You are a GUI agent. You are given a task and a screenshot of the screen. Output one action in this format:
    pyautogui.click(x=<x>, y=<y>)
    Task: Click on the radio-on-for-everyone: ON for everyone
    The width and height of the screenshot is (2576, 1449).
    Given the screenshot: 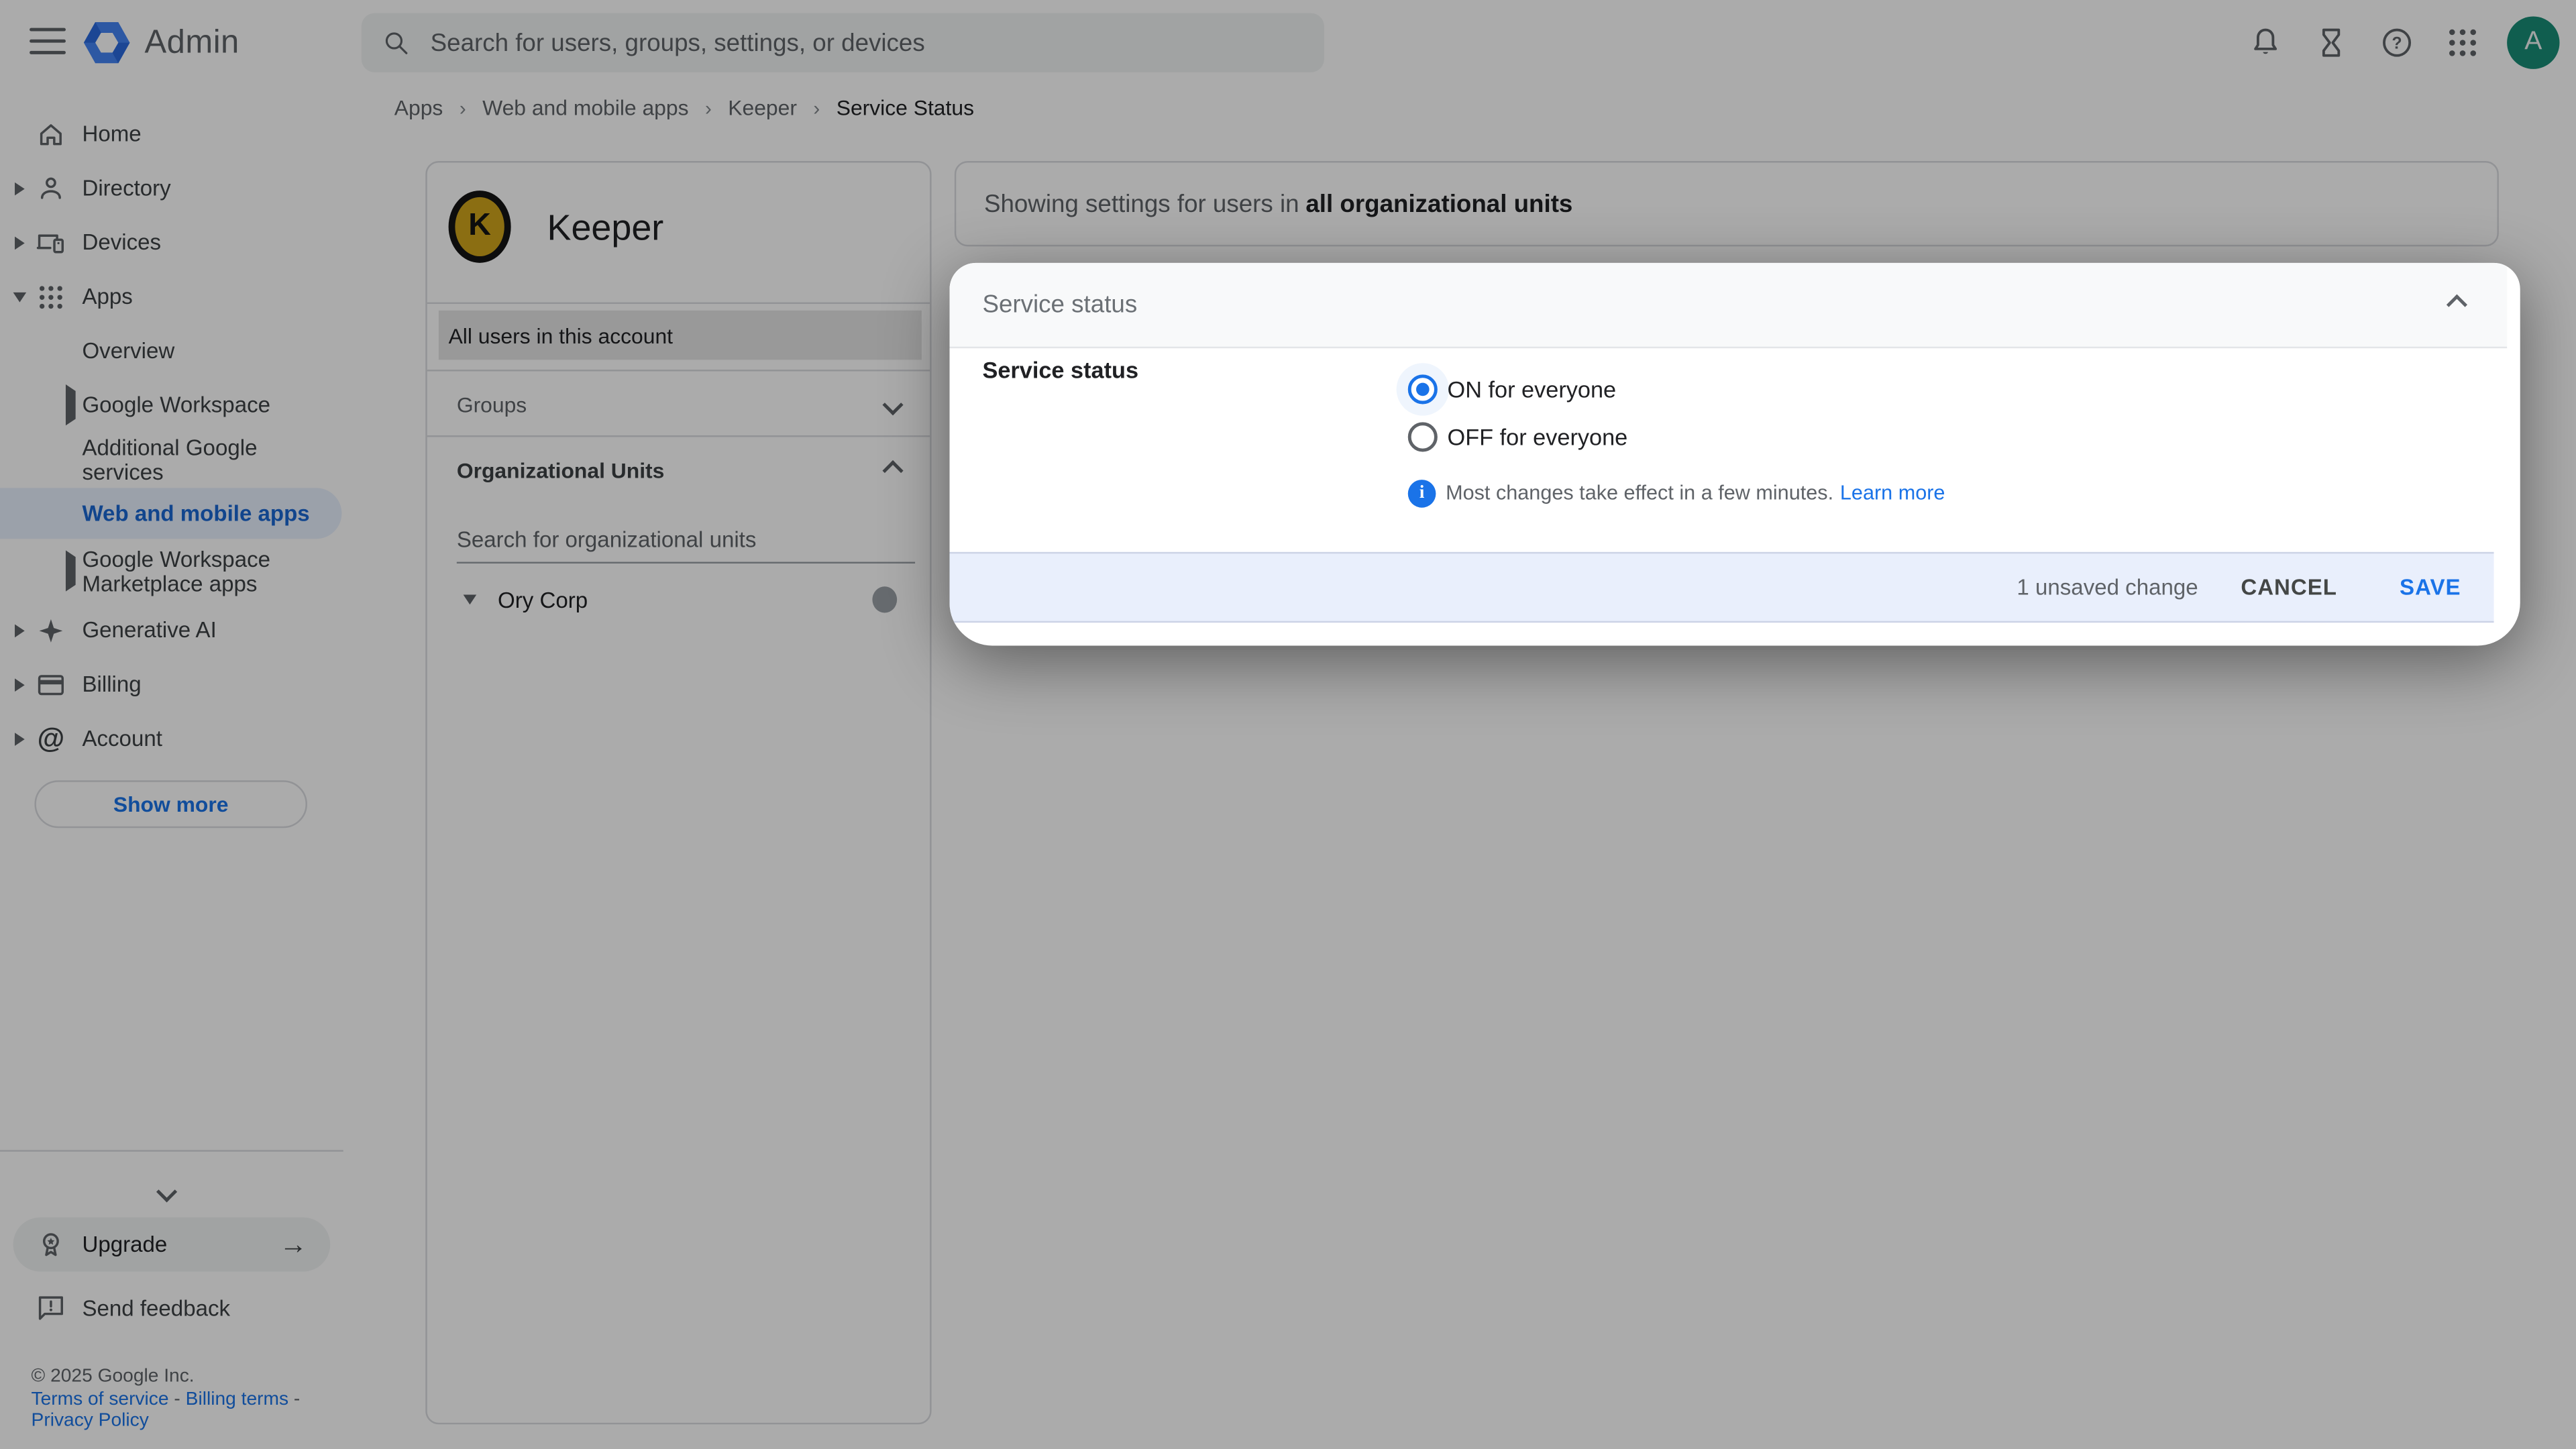 What is the action you would take?
    pyautogui.click(x=1511, y=389)
    